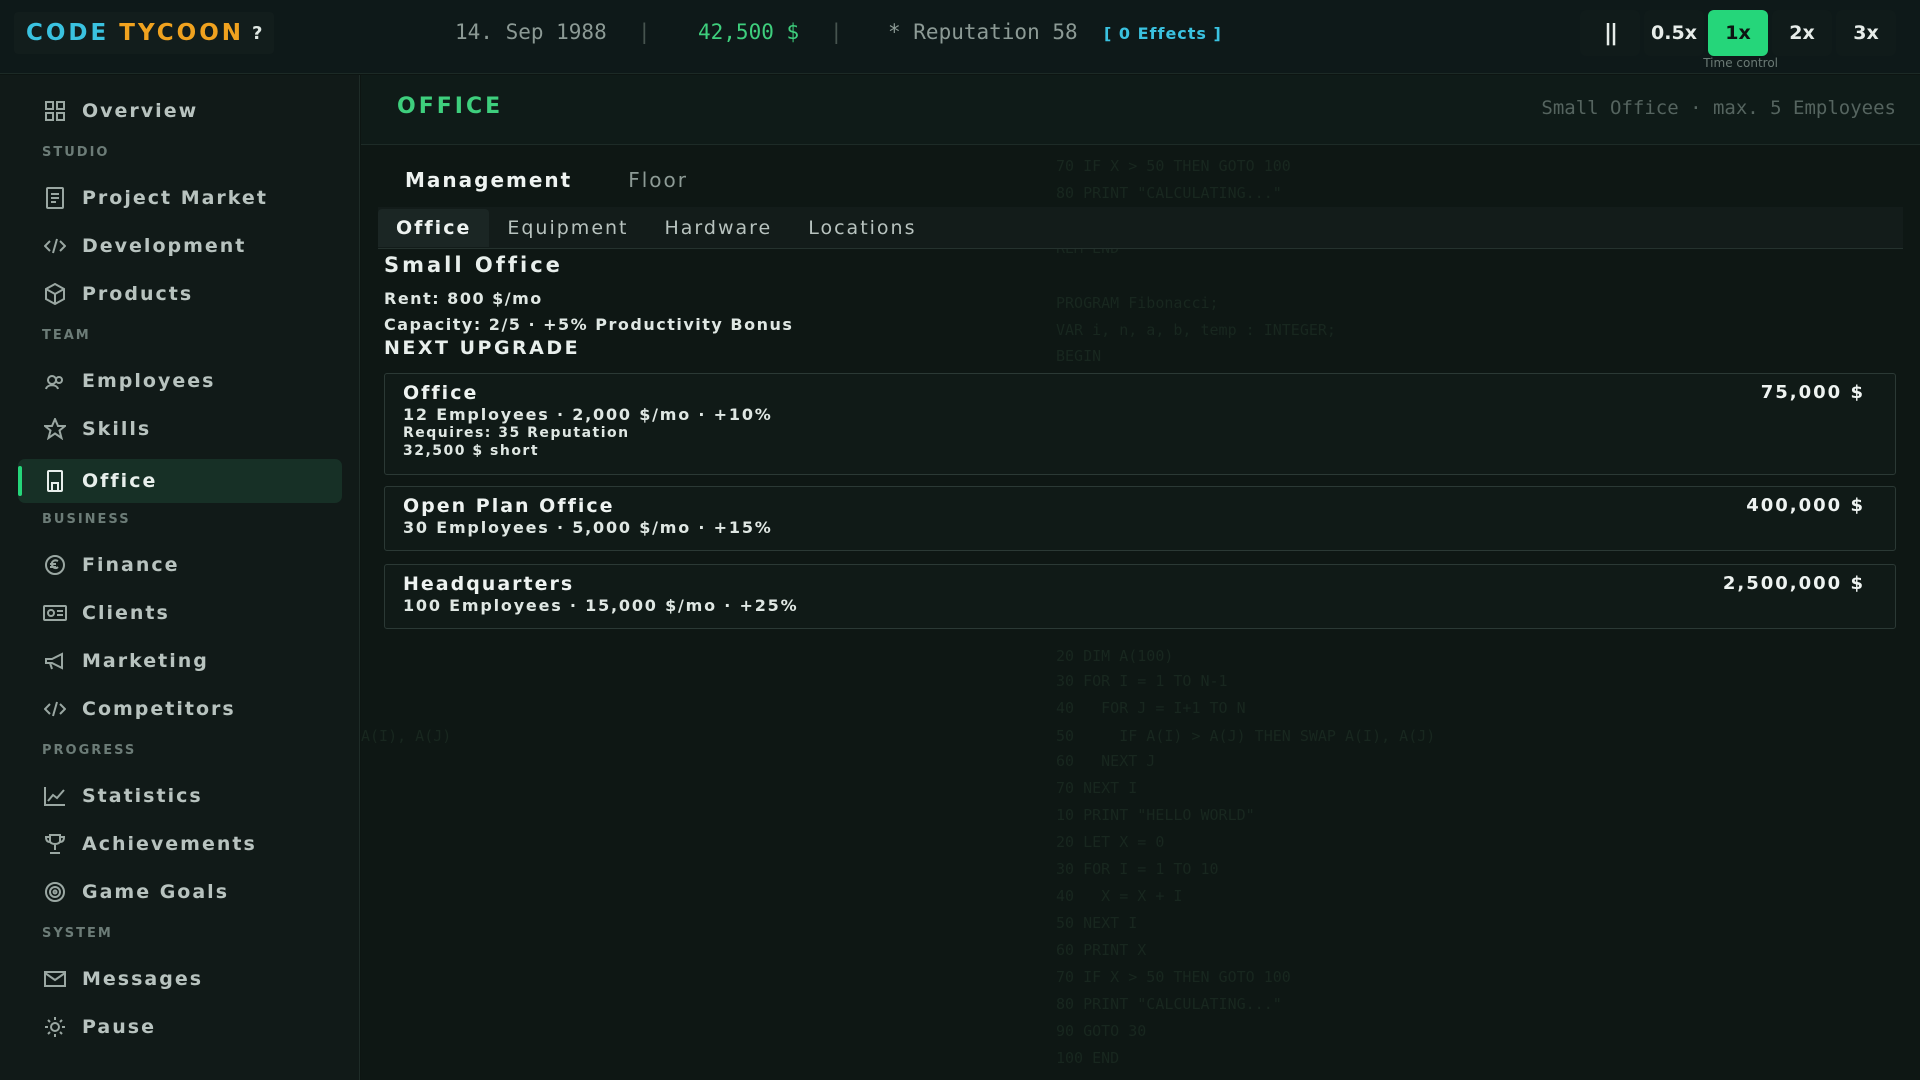  I want to click on current-office-rent: Rent: 800 $/mo, so click(463, 298).